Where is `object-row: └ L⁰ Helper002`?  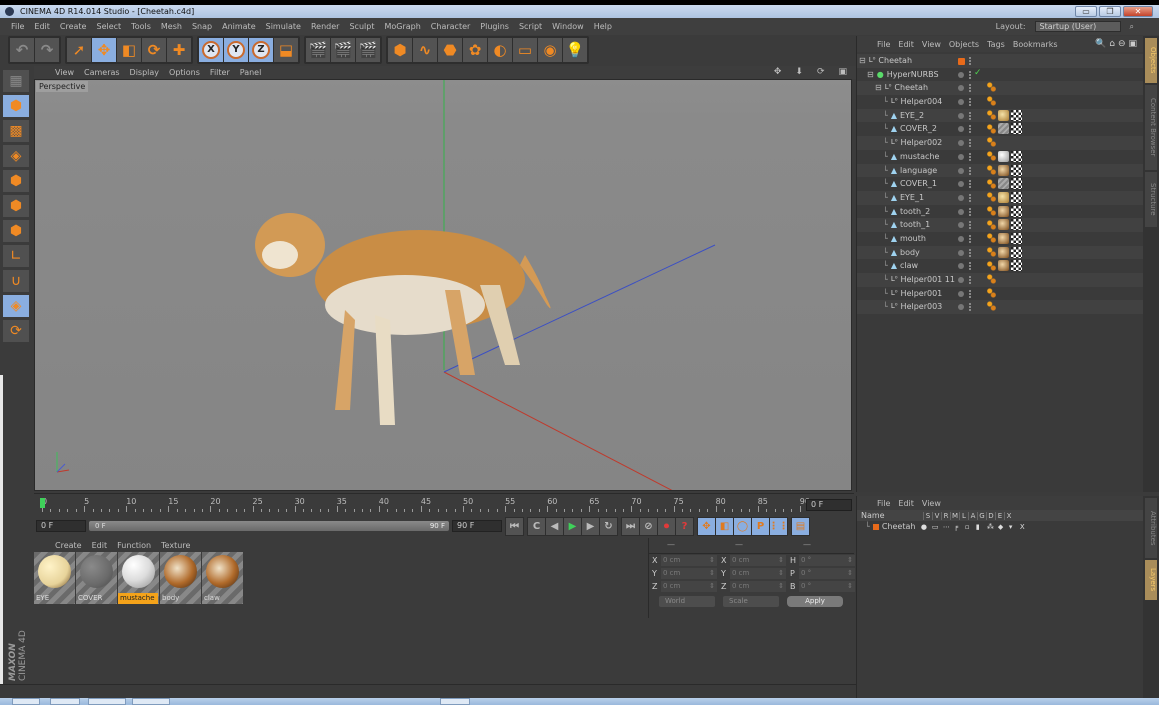 object-row: └ L⁰ Helper002 is located at coordinates (1000, 143).